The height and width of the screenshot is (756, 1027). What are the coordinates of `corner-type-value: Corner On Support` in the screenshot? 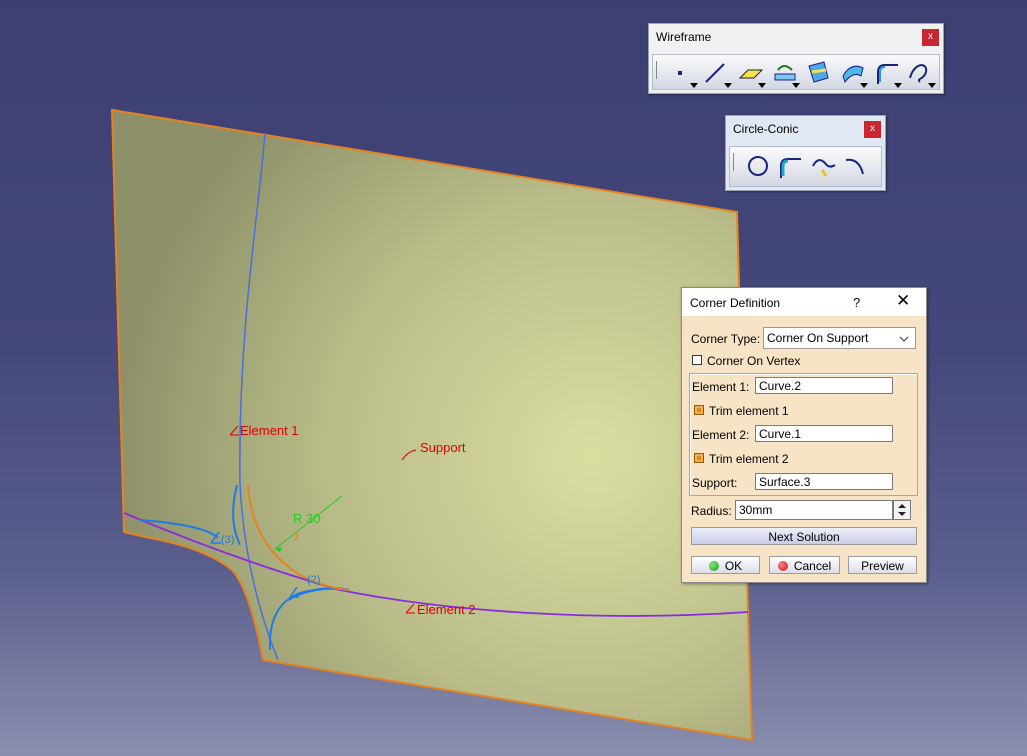 It's located at (818, 338).